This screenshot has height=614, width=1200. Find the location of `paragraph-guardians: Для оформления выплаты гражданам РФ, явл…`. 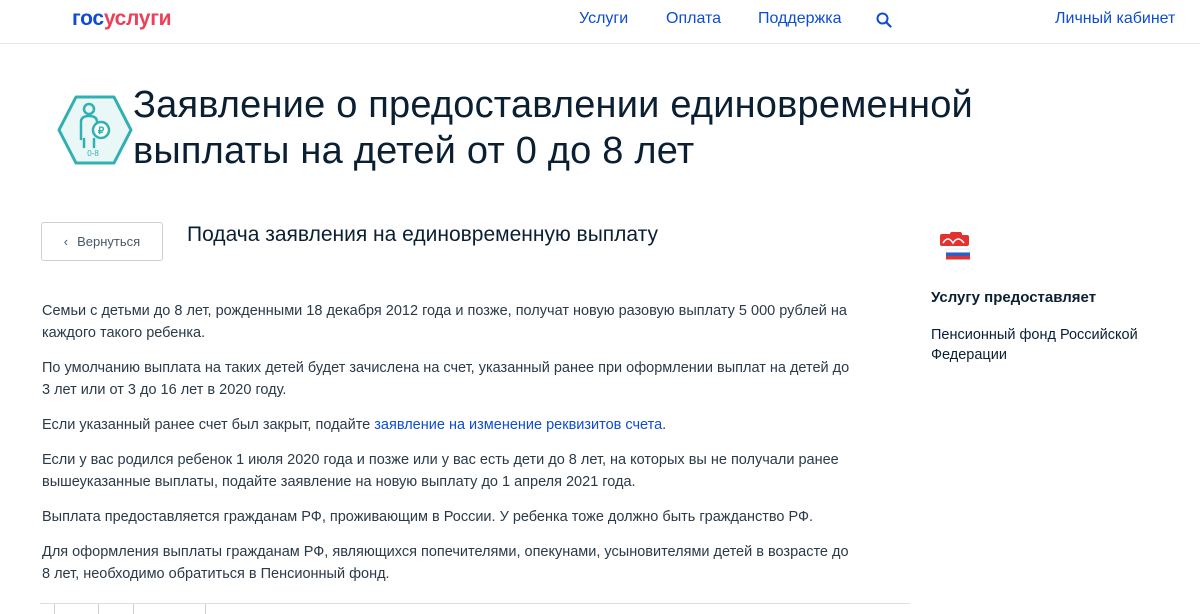

paragraph-guardians: Для оформления выплаты гражданам РФ, явл… is located at coordinates (445, 563).